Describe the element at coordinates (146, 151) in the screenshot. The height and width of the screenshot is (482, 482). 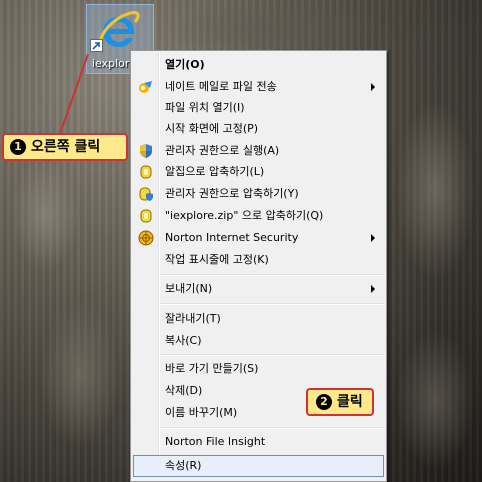
I see `uac-shield-icon` at that location.